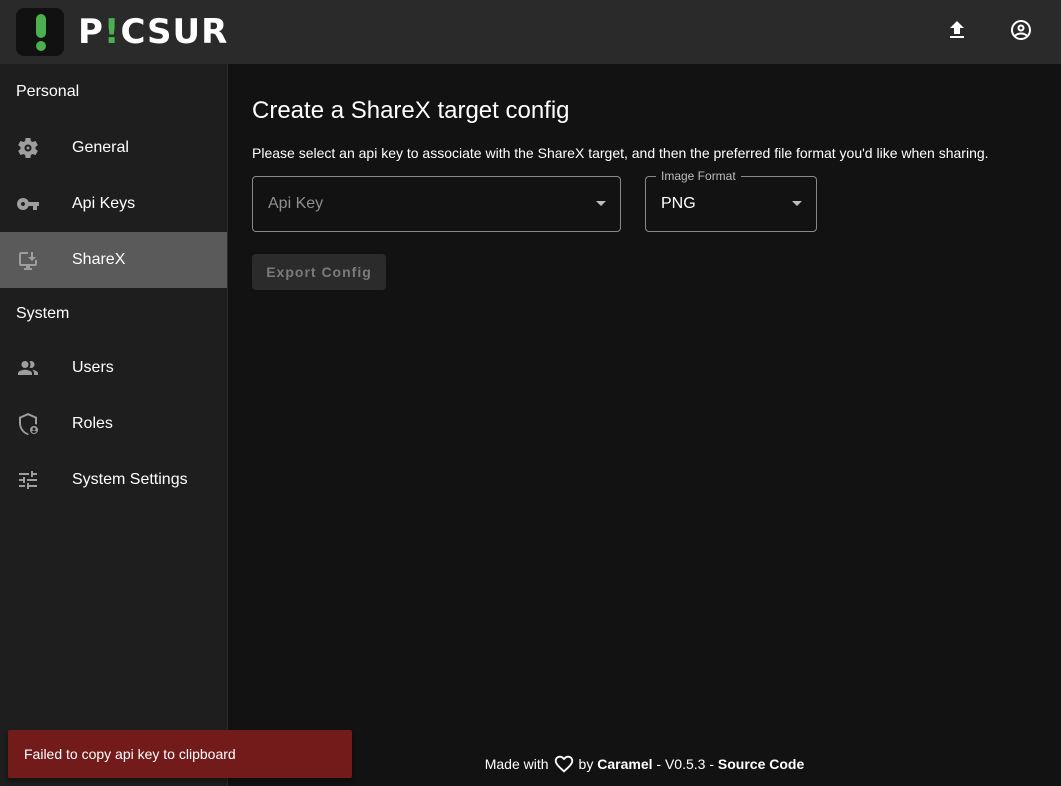 The image size is (1061, 786). What do you see at coordinates (624, 764) in the screenshot?
I see `footer-author-link: Caramel` at bounding box center [624, 764].